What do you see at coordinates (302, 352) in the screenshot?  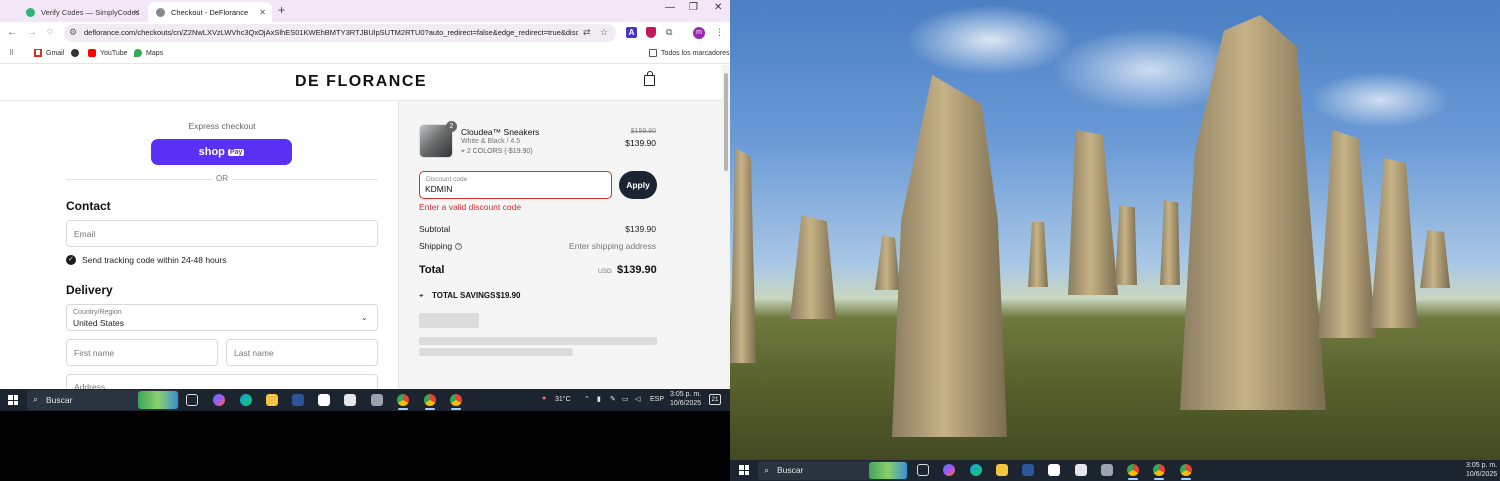 I see `last-name-field: Last name` at bounding box center [302, 352].